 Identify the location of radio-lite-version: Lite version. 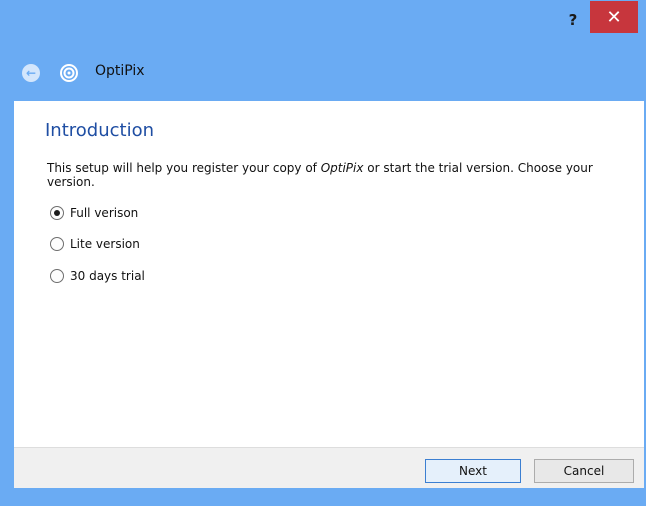
(95, 244).